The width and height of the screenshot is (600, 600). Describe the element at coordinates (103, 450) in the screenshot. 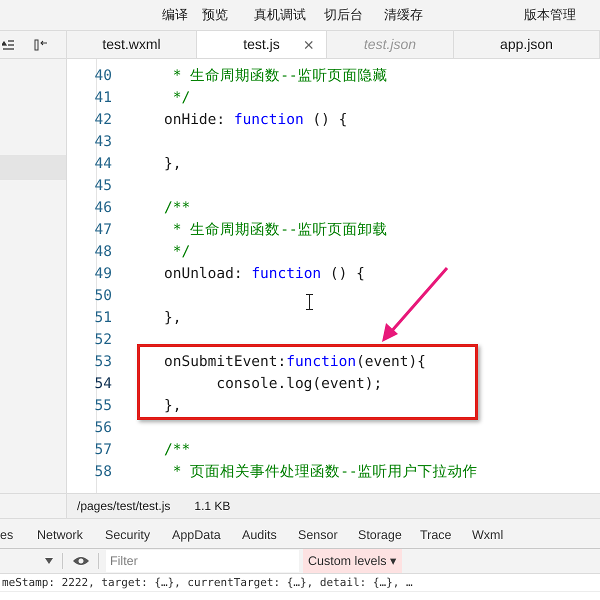

I see `line-number: 57` at that location.